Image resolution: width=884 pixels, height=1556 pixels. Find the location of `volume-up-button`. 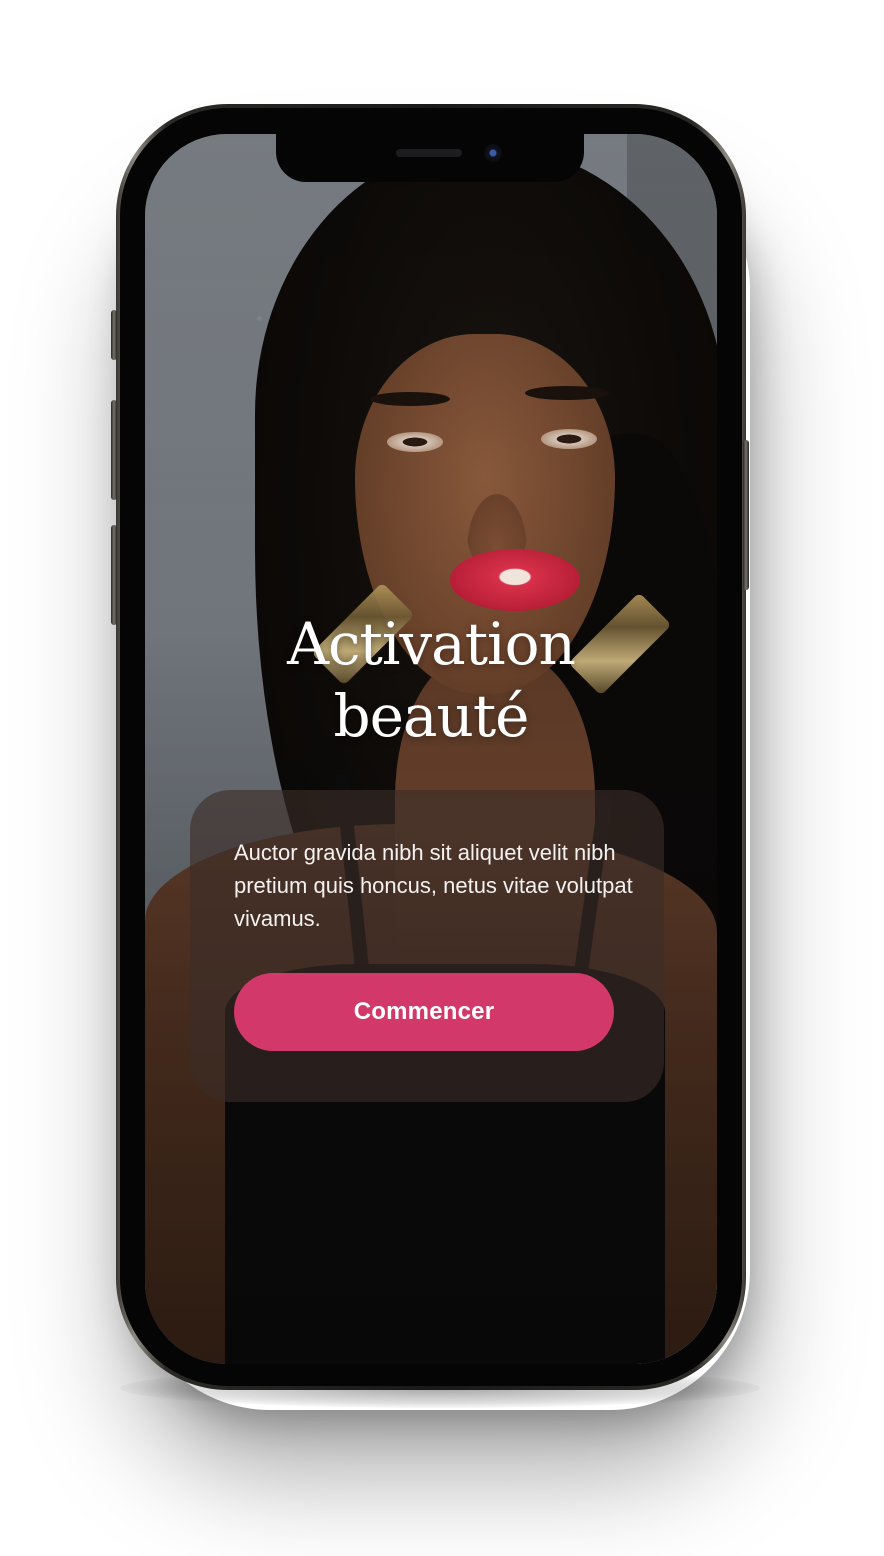

volume-up-button is located at coordinates (114, 450).